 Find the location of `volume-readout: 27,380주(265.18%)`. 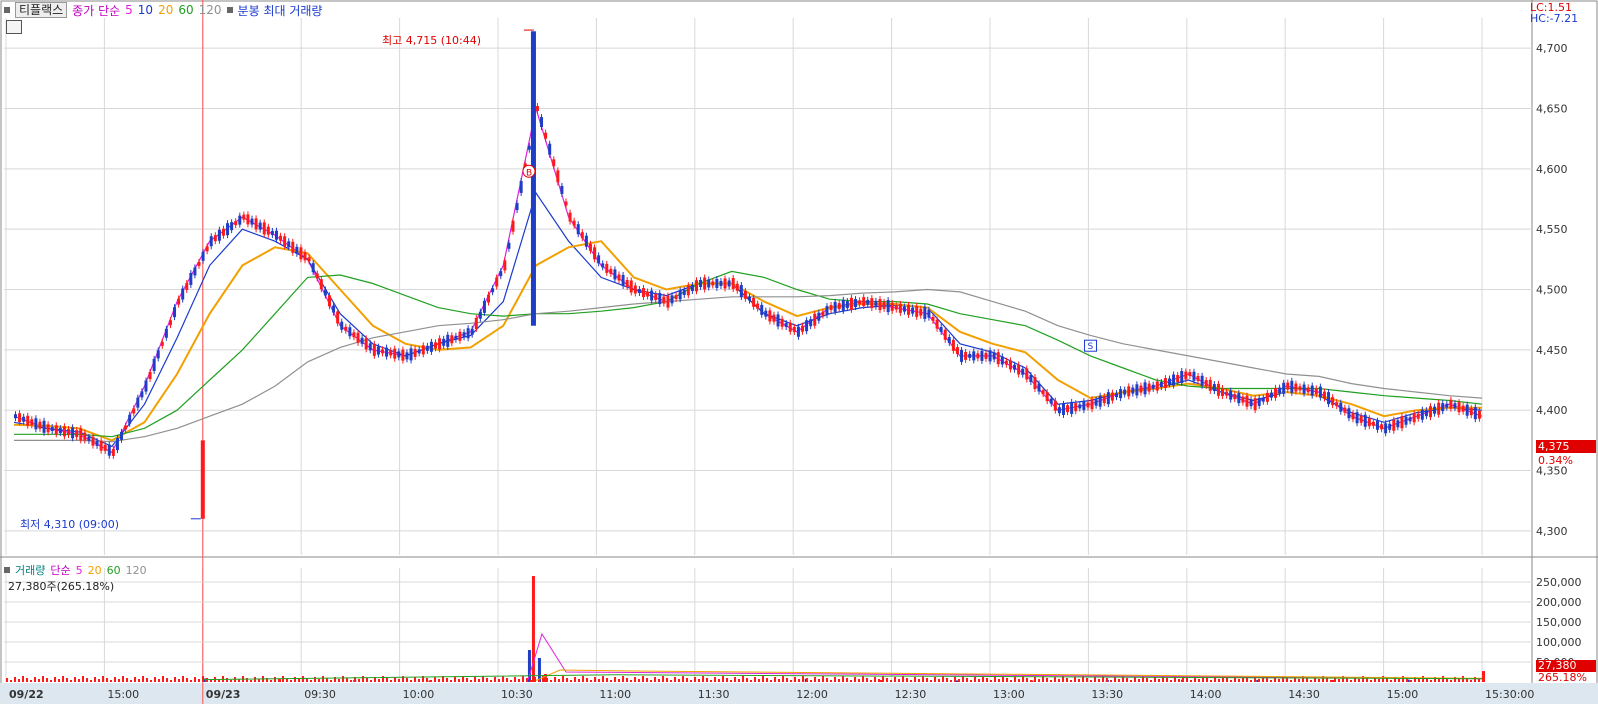

volume-readout: 27,380주(265.18%) is located at coordinates (61, 586).